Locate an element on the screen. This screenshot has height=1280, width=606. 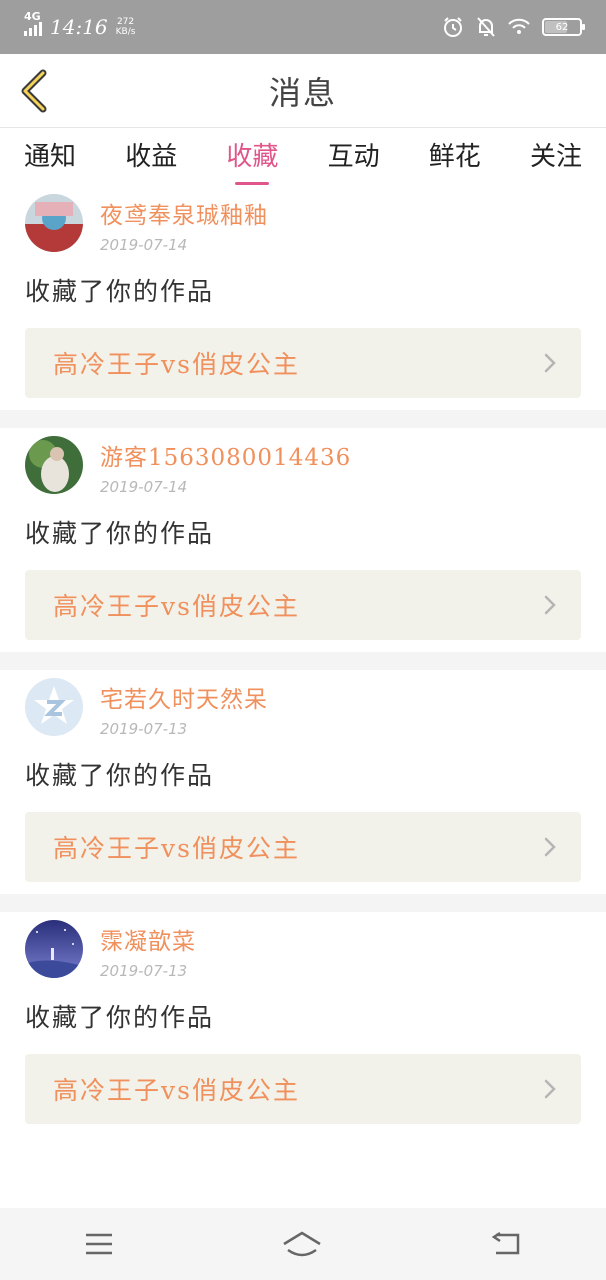
app-header: 消息 is located at coordinates (303, 91).